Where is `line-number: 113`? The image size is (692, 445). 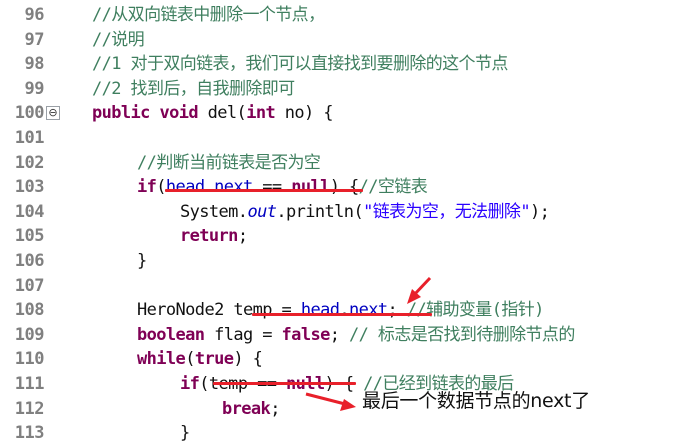
line-number: 113 is located at coordinates (29, 433).